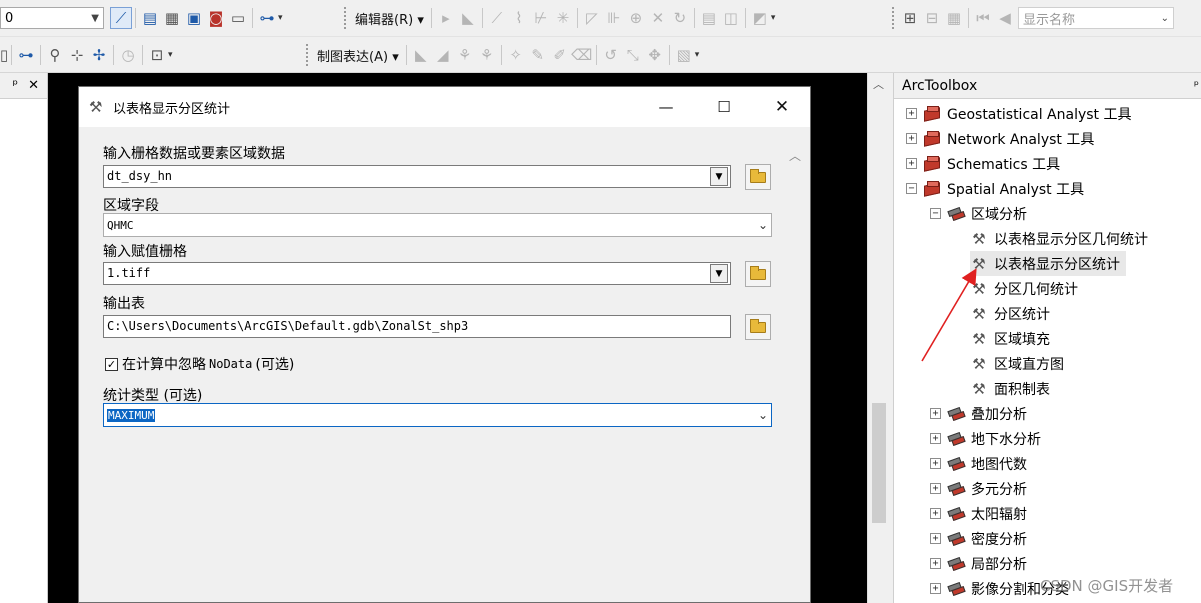 This screenshot has width=1201, height=603. What do you see at coordinates (978, 538) in the screenshot?
I see `toolset-item: + 密度分析` at bounding box center [978, 538].